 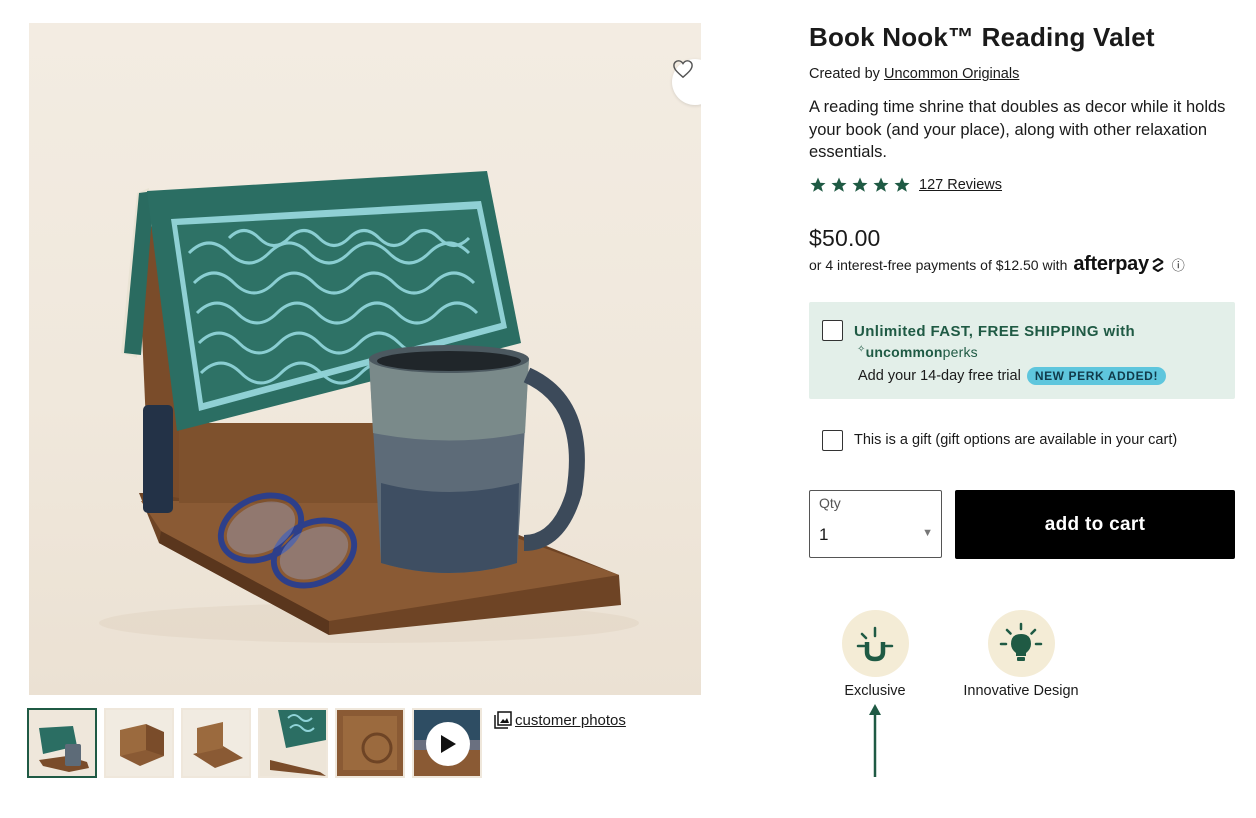 I want to click on heart-icon, so click(x=683, y=69).